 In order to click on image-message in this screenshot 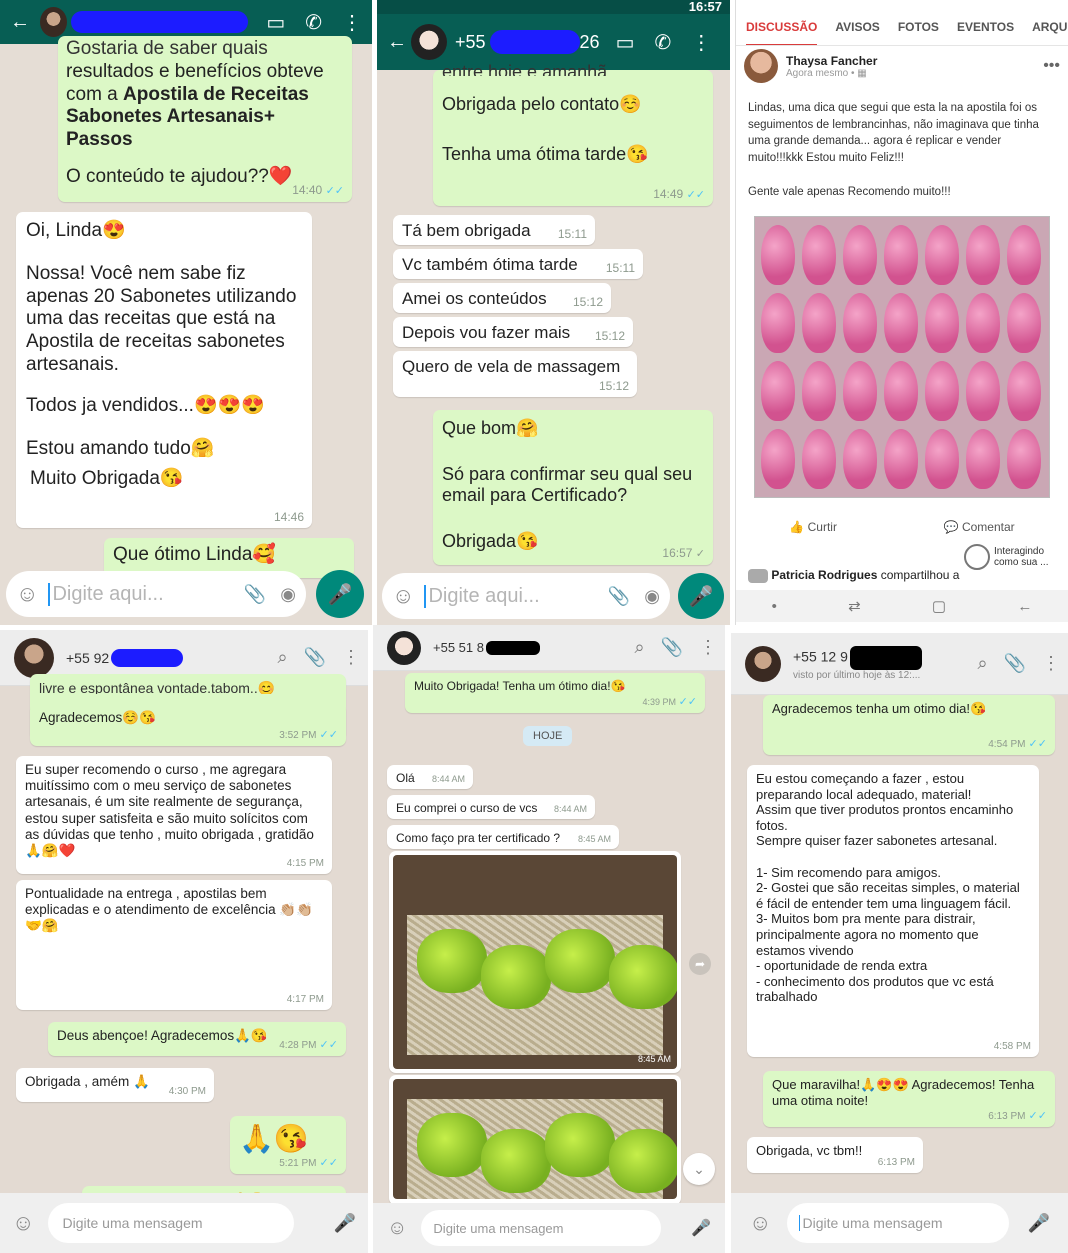, I will do `click(535, 1140)`.